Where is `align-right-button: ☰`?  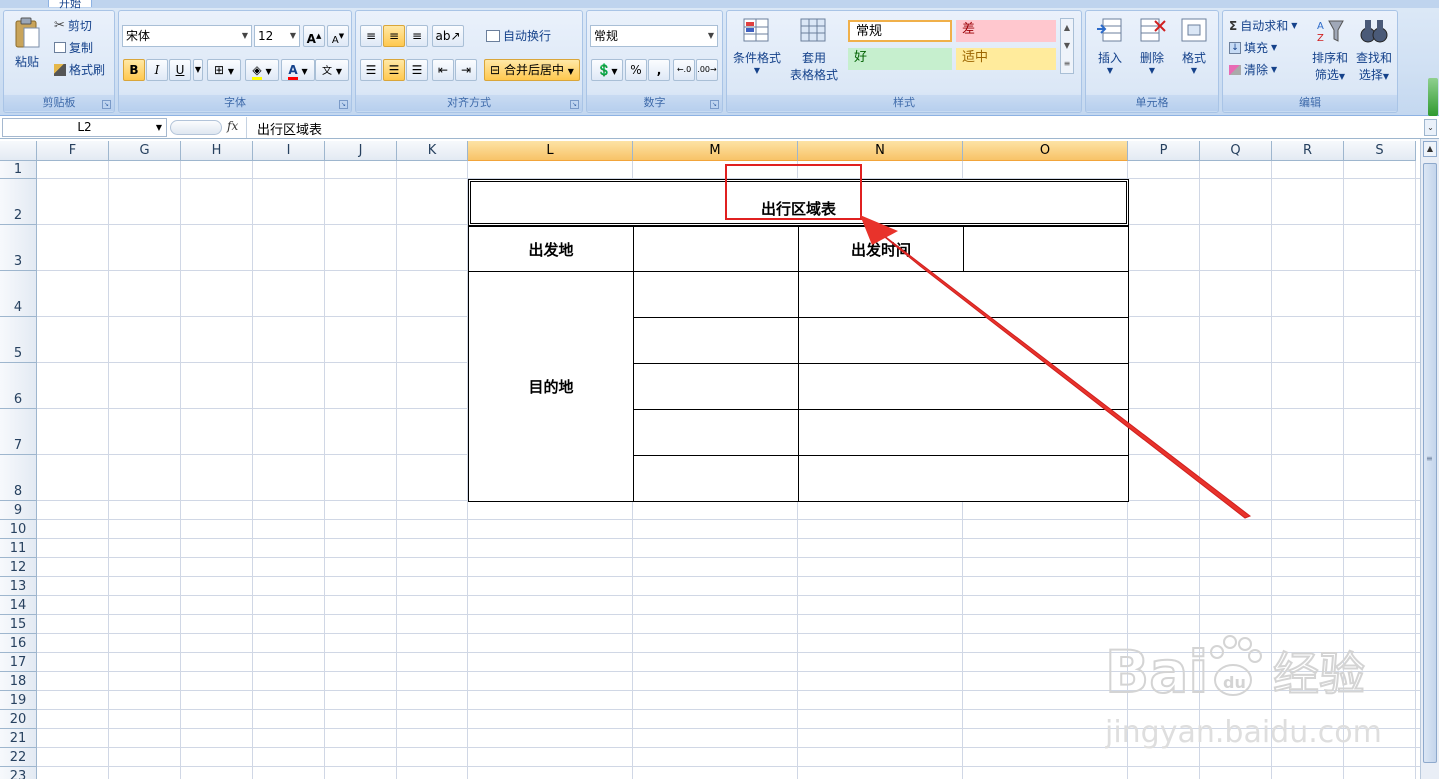 align-right-button: ☰ is located at coordinates (417, 70).